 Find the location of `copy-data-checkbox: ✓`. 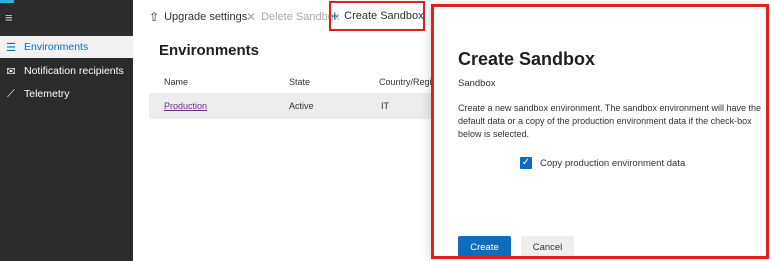

copy-data-checkbox: ✓ is located at coordinates (526, 163).